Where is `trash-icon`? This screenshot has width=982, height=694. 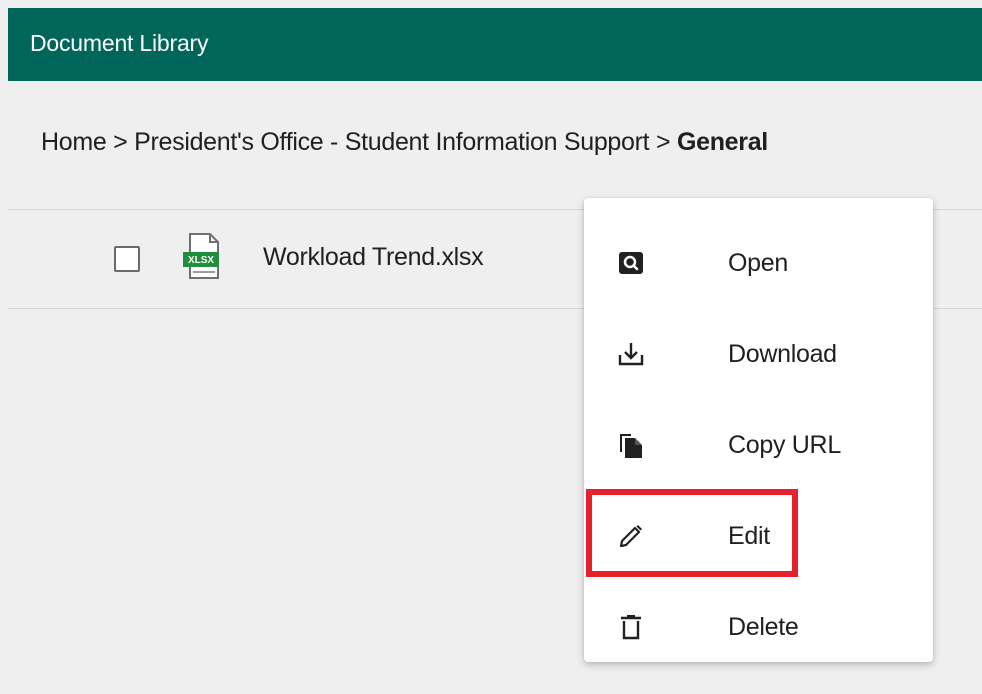
trash-icon is located at coordinates (631, 627).